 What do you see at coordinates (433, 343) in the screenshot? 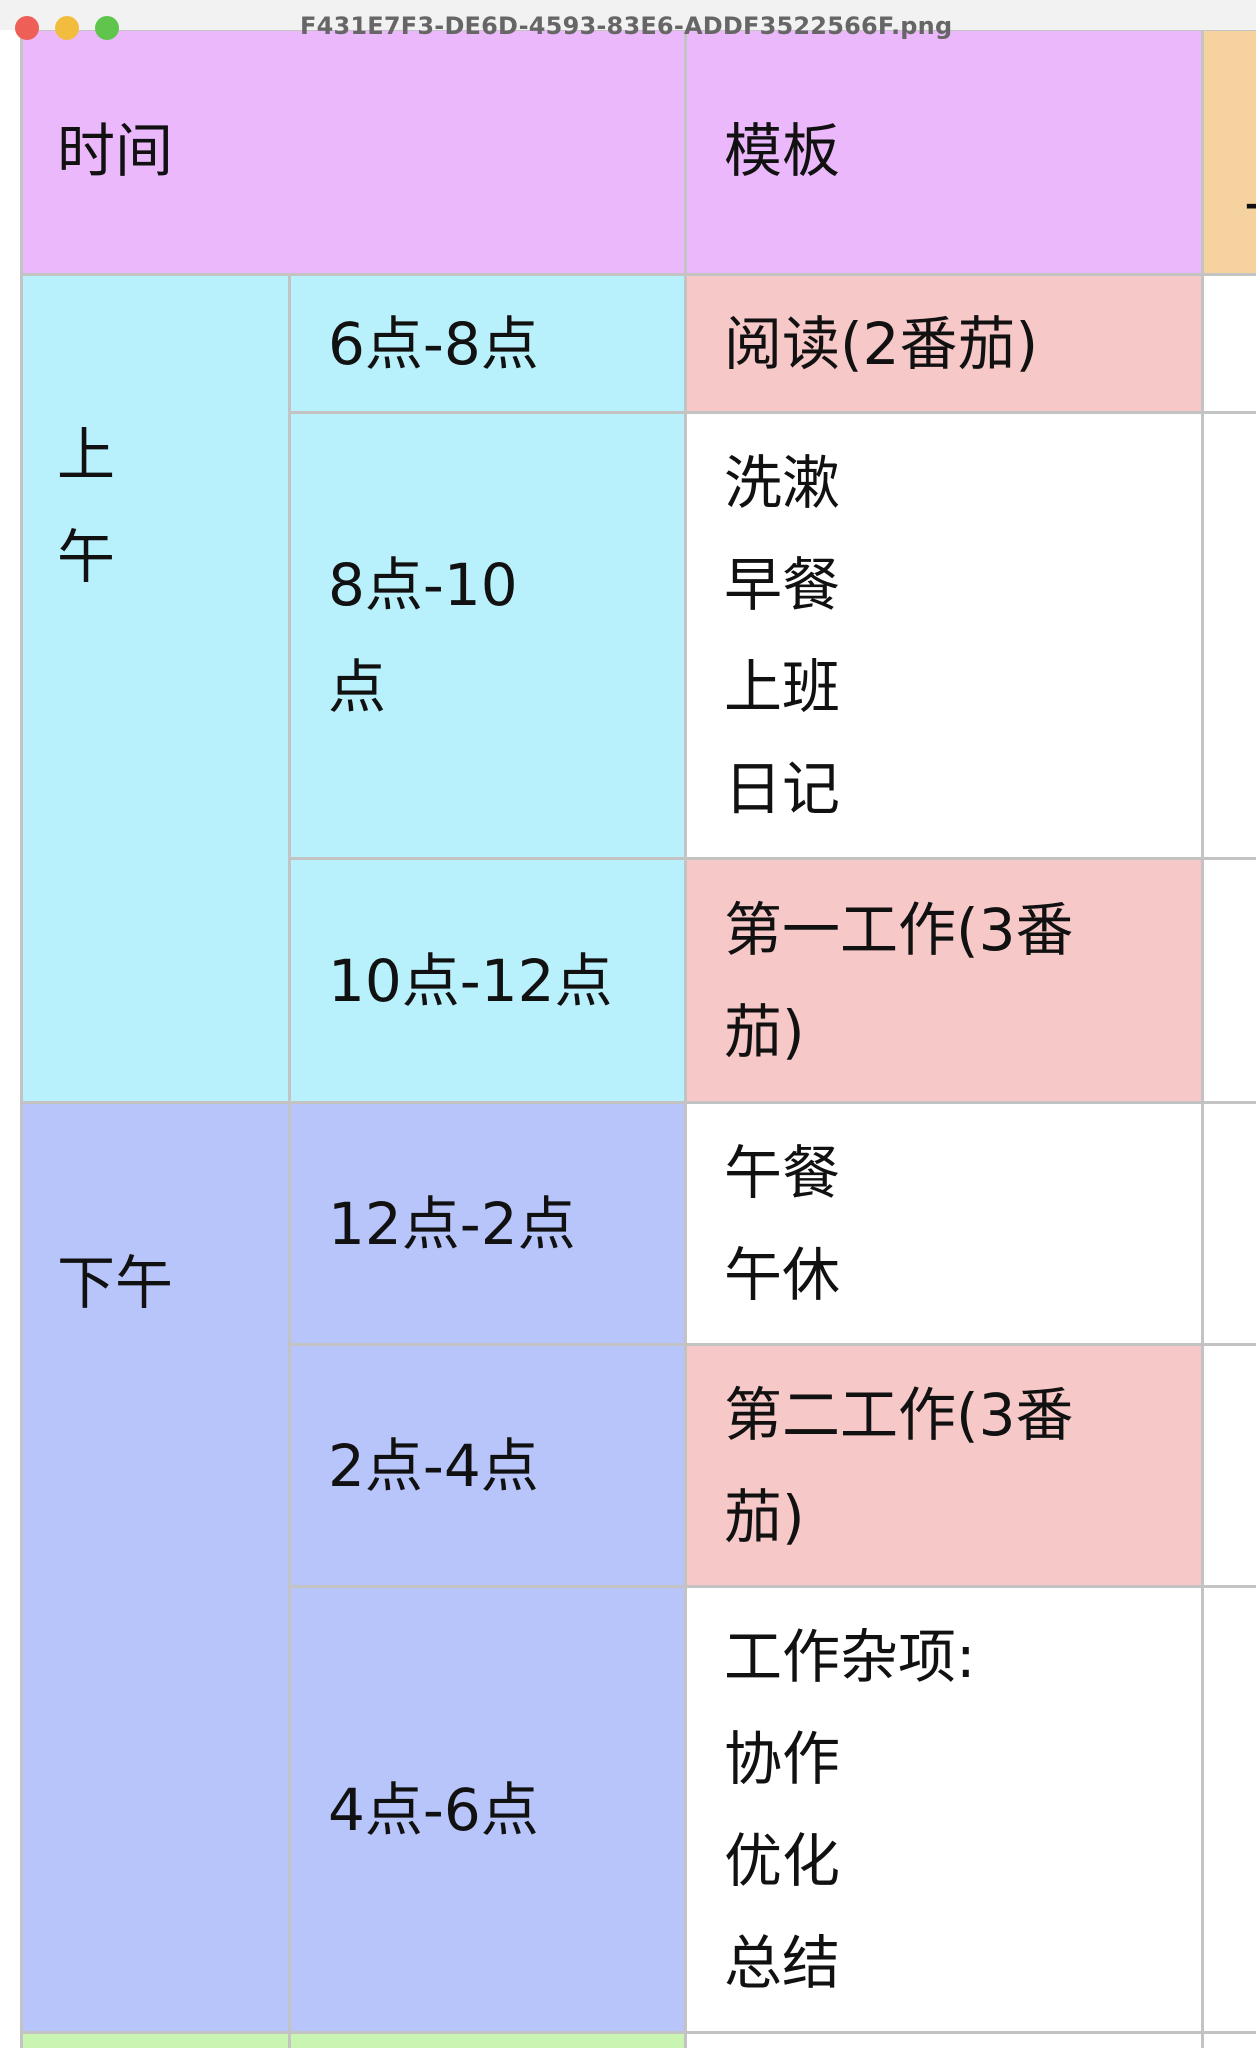
I see `time-text-6-8: 6点-8点` at bounding box center [433, 343].